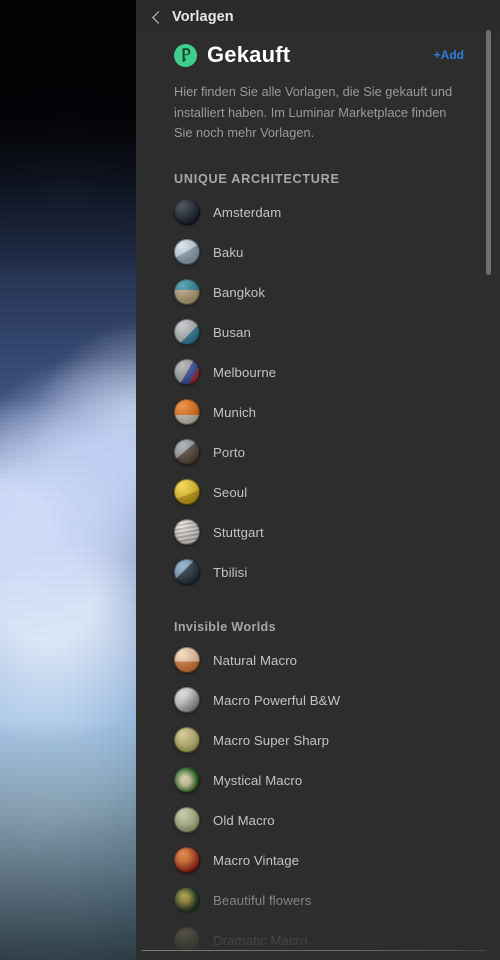 Image resolution: width=500 pixels, height=960 pixels. Describe the element at coordinates (318, 292) in the screenshot. I see `list-item: Bangkok` at that location.